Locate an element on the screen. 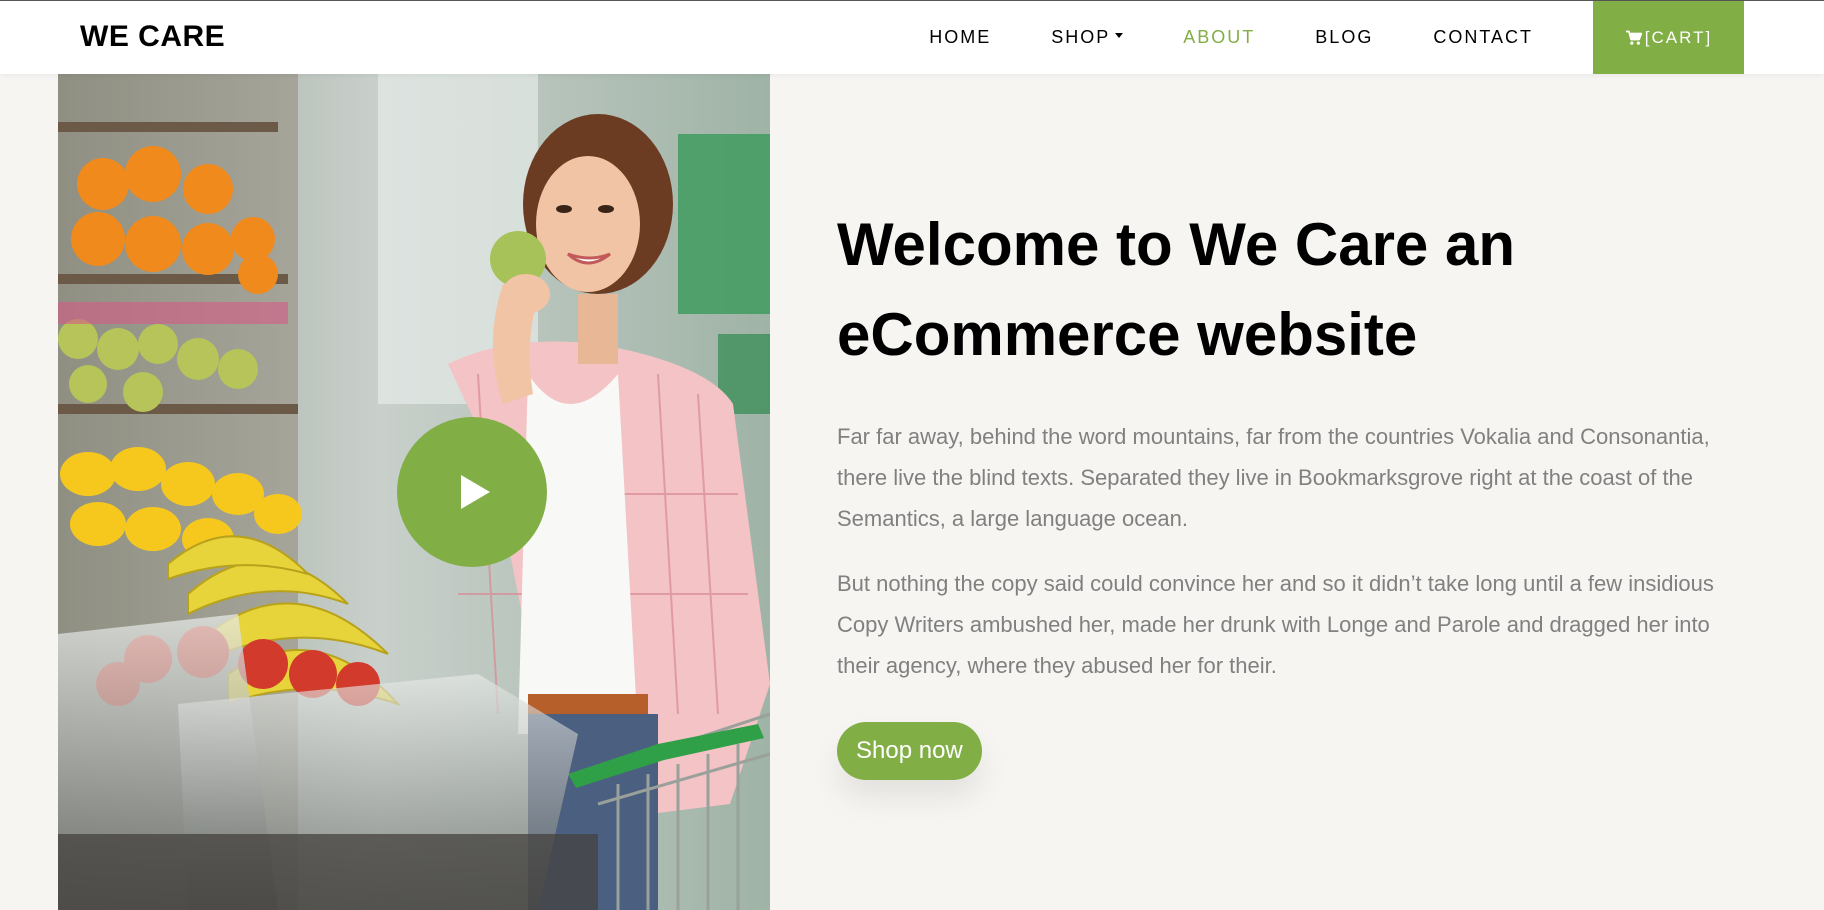 The height and width of the screenshot is (910, 1824). nav-home-label: HOME is located at coordinates (960, 37).